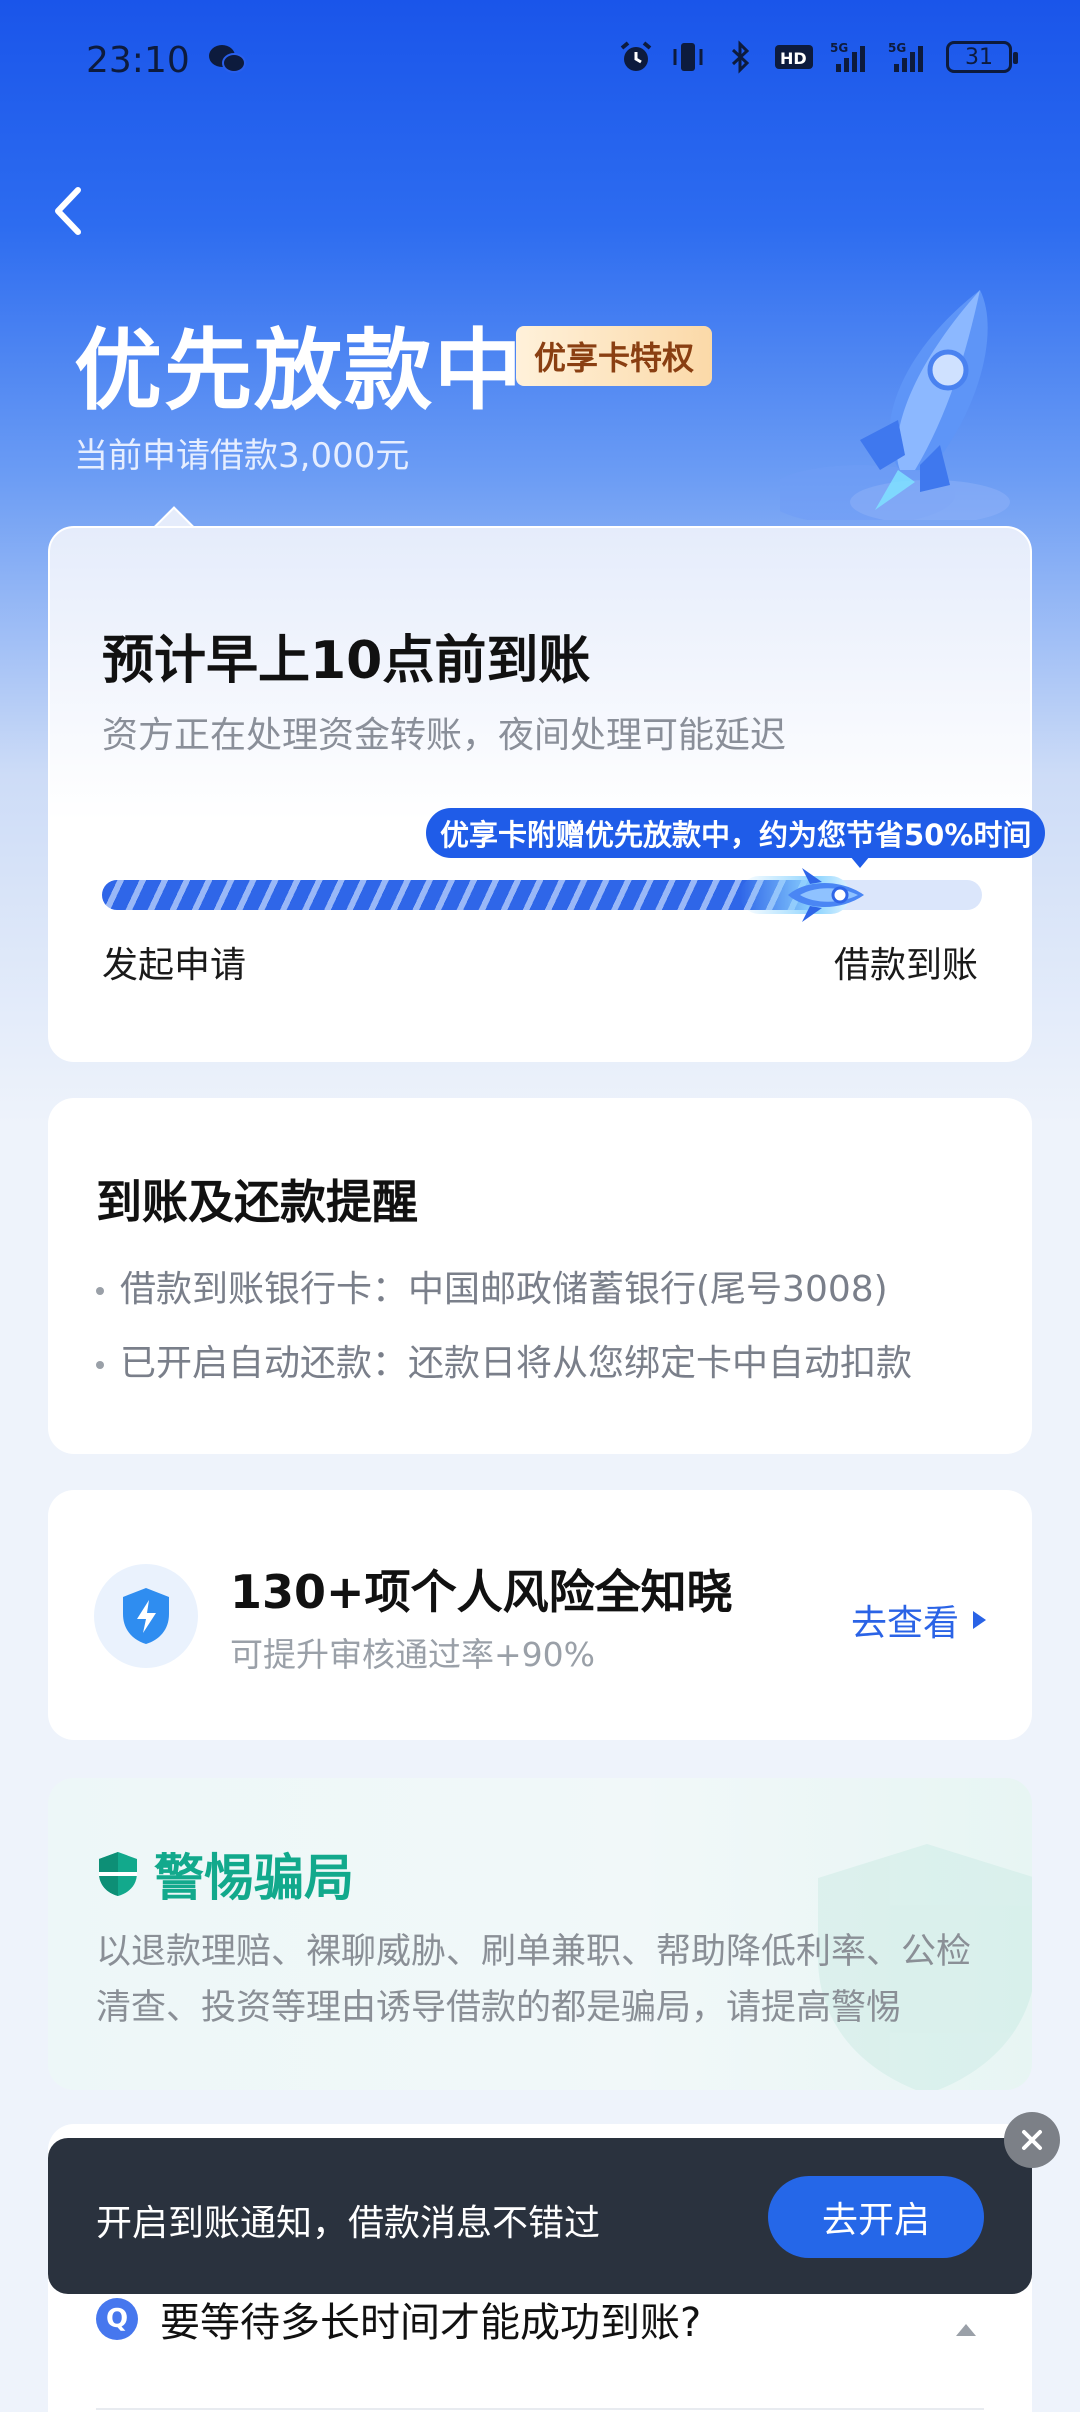 The image size is (1080, 2412). I want to click on risk-subtitle: 可提升审核通过率+90%, so click(412, 1654).